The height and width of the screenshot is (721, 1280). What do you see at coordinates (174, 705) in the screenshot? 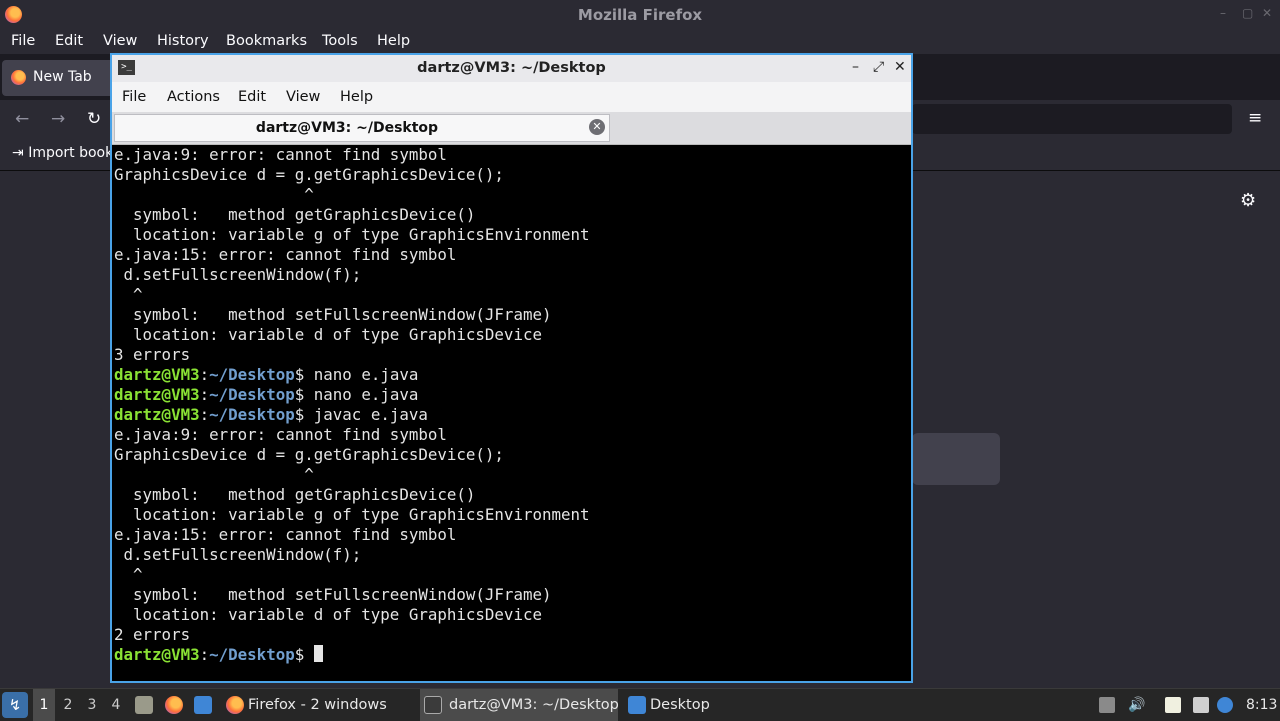
I see `firefox-launcher-icon` at bounding box center [174, 705].